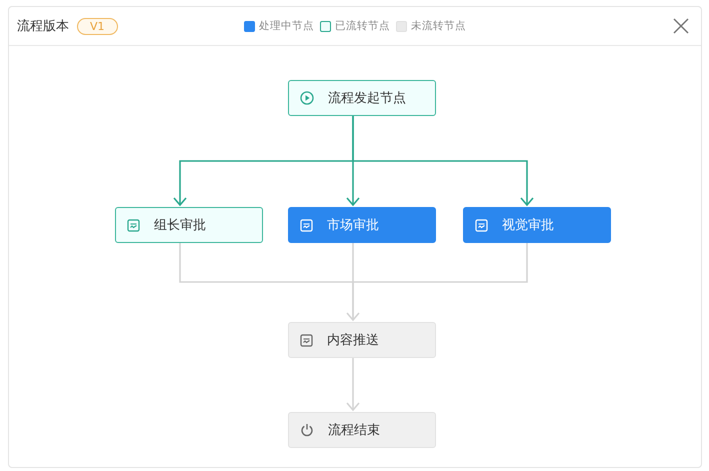 The width and height of the screenshot is (709, 471). I want to click on flow-node: 市场审批, so click(362, 225).